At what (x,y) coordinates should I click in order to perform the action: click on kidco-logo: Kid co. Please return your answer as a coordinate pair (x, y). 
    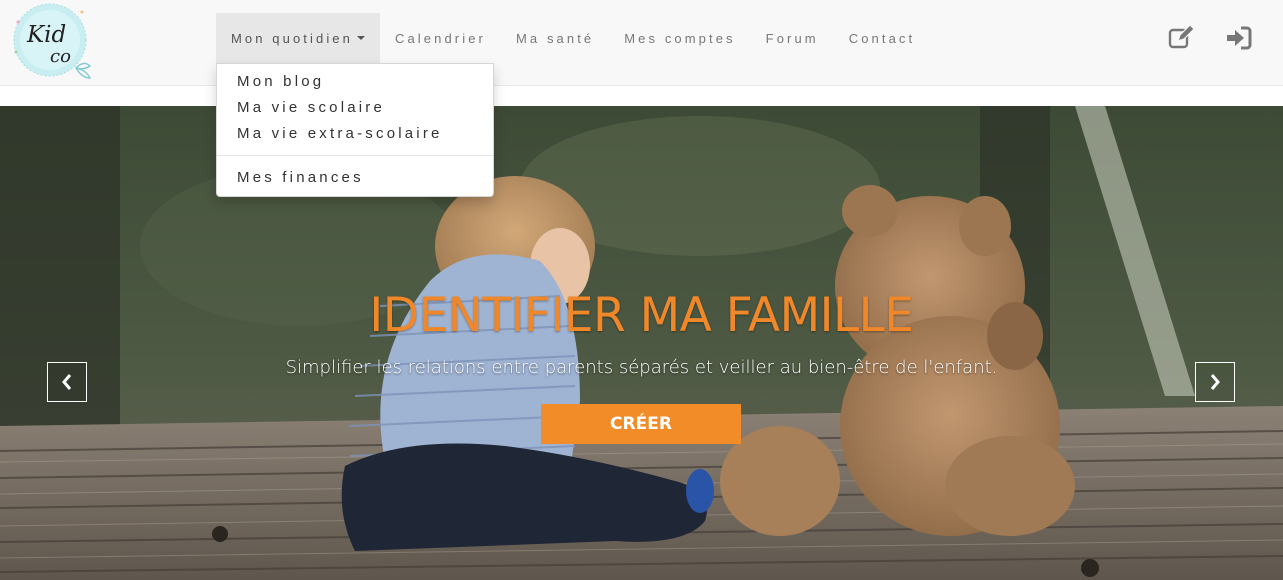
    Looking at the image, I should click on (57, 41).